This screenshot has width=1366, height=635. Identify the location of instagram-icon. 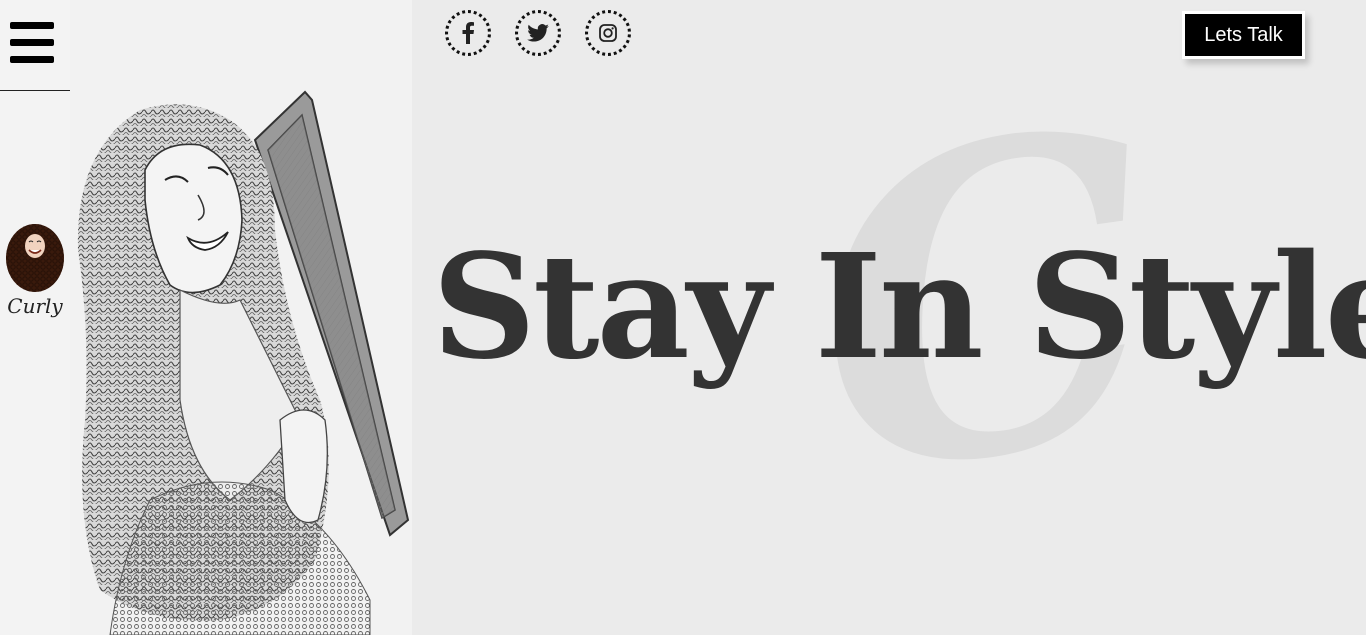
(608, 33).